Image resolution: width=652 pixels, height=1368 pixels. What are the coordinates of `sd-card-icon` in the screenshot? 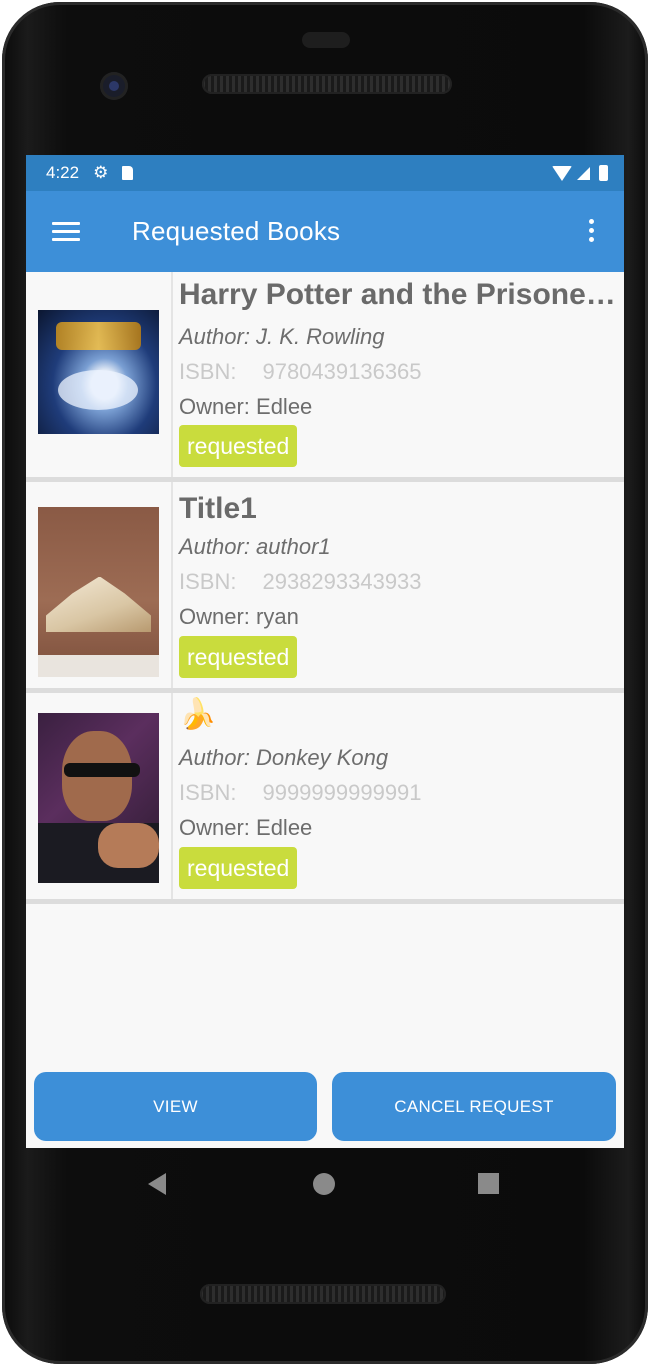 It's located at (128, 173).